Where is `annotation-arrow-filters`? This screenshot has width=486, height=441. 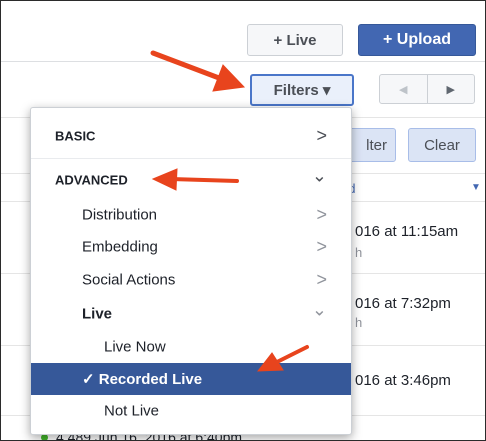 annotation-arrow-filters is located at coordinates (198, 71).